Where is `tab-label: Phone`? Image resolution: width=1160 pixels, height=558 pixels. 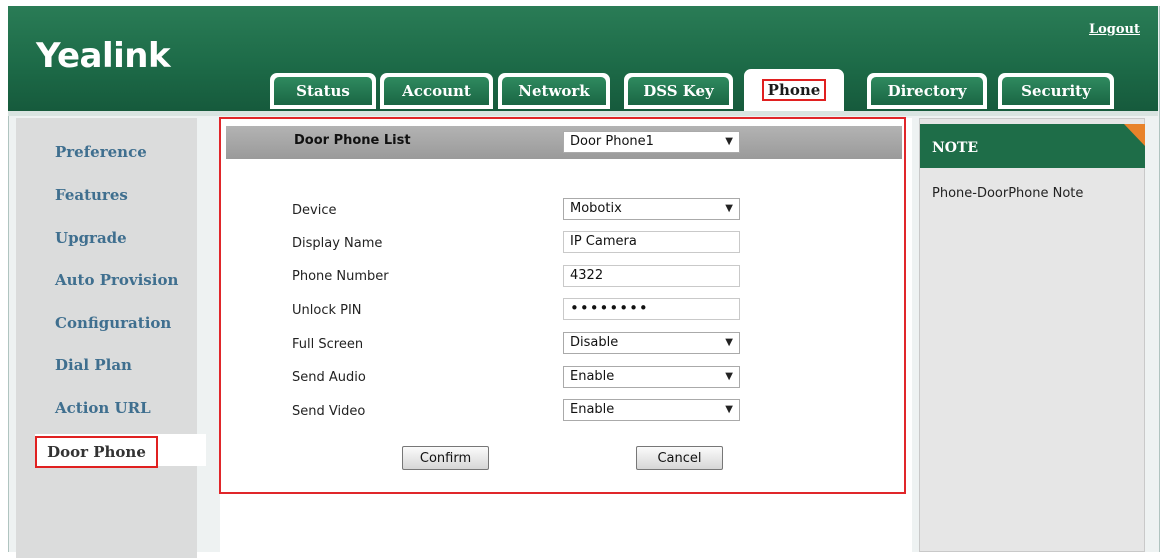 tab-label: Phone is located at coordinates (794, 90).